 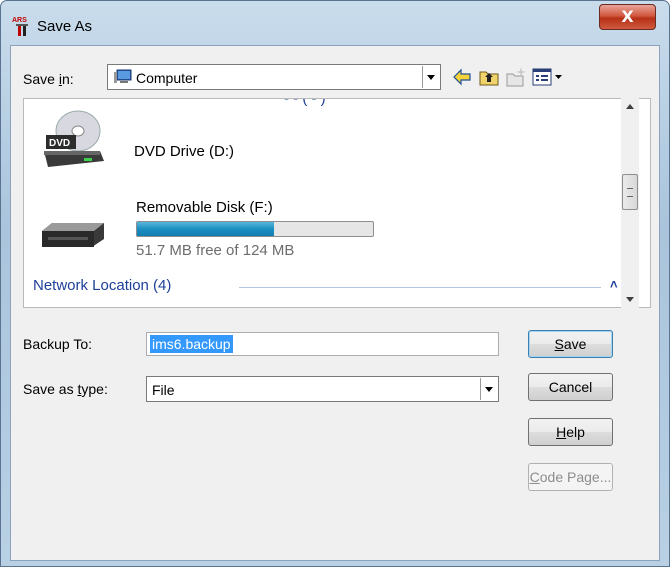 What do you see at coordinates (74, 138) in the screenshot?
I see `dvd-drive-icon: DVD` at bounding box center [74, 138].